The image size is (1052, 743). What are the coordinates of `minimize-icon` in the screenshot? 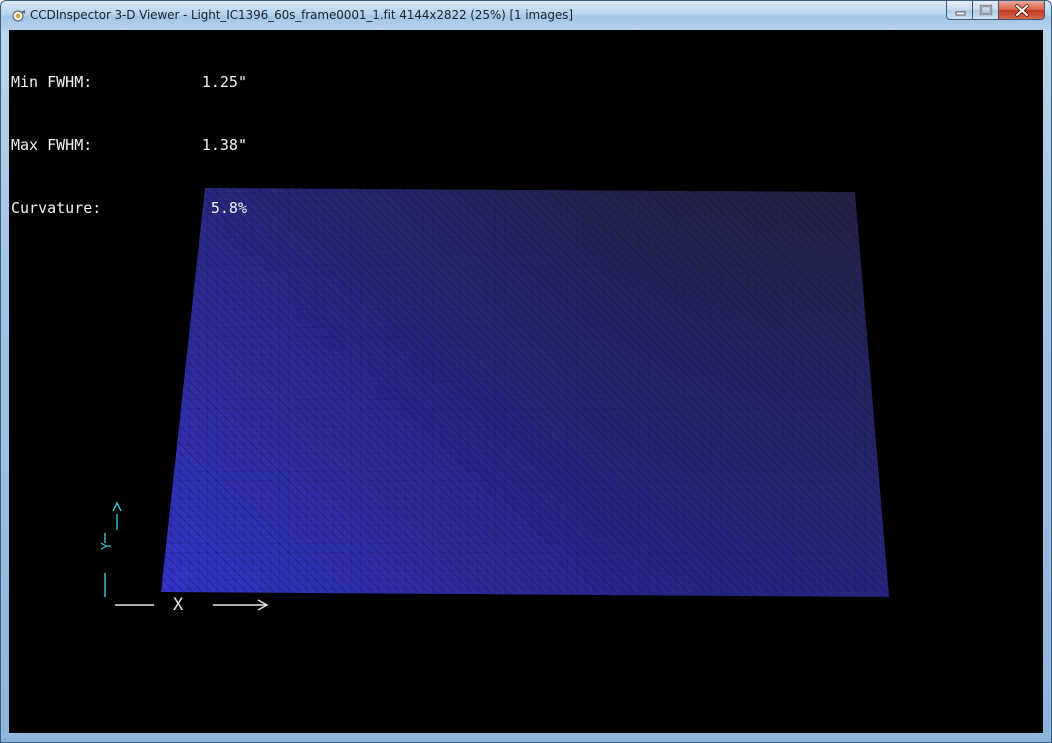 It's located at (960, 13).